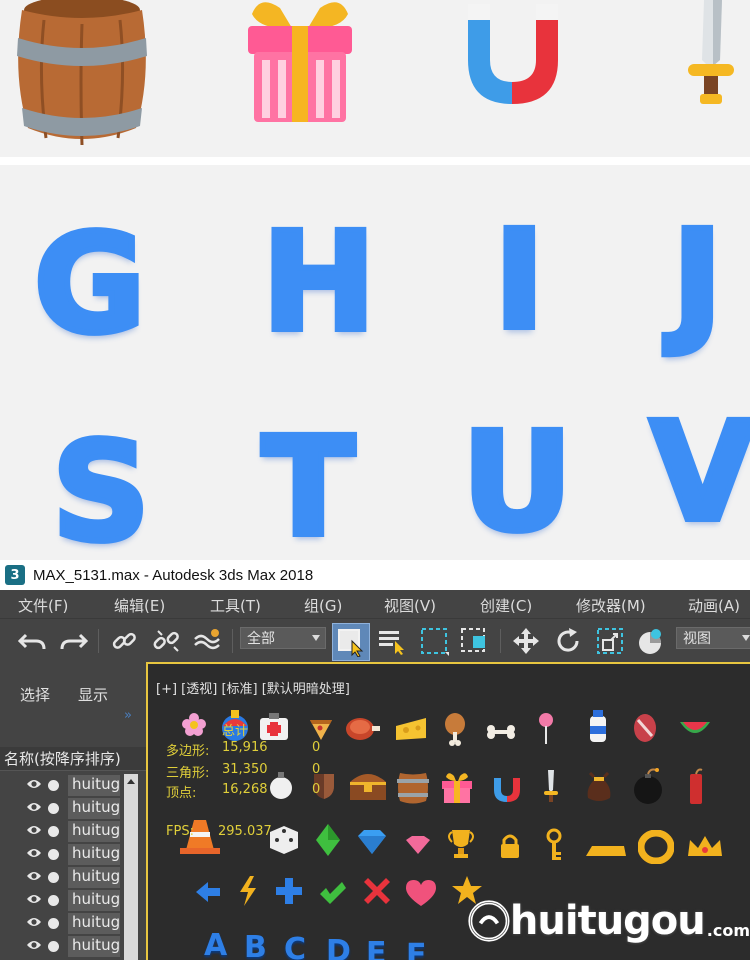  What do you see at coordinates (610, 641) in the screenshot?
I see `select-and-scale-button` at bounding box center [610, 641].